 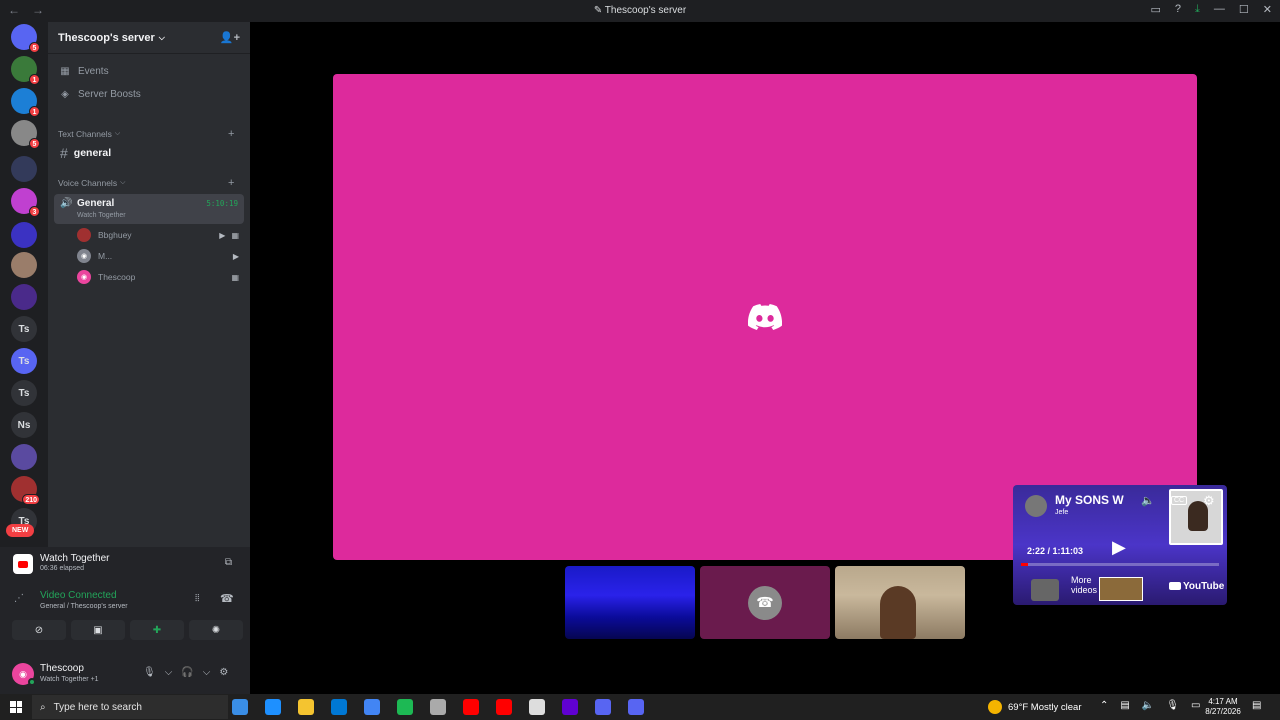 What do you see at coordinates (1061, 512) in the screenshot?
I see `channel-name: Jefe` at bounding box center [1061, 512].